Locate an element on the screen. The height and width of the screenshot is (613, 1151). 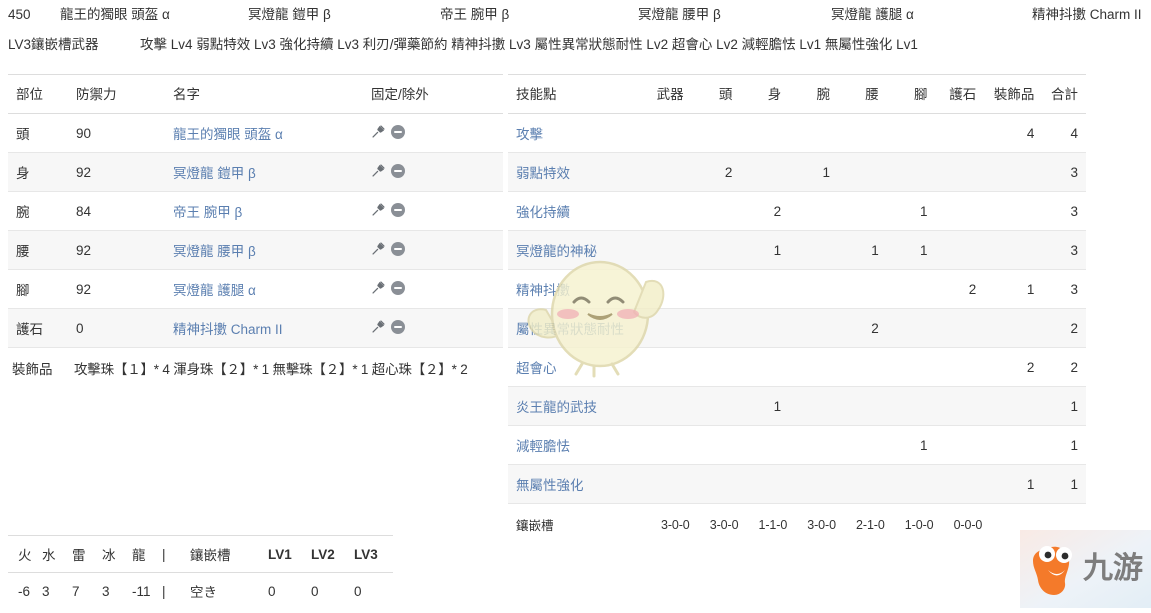
res-value-lv3: 0 is located at coordinates (358, 591).